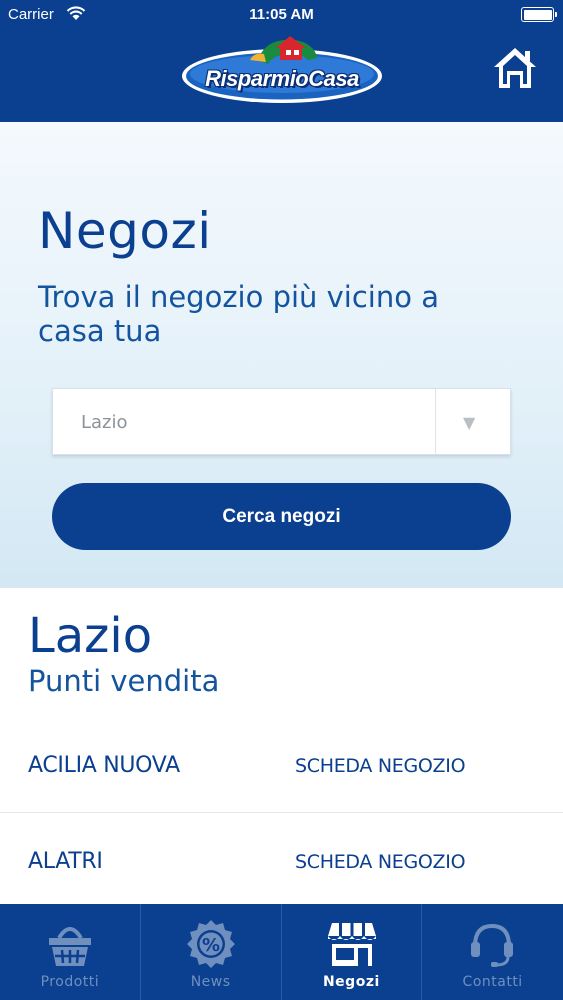  I want to click on tab-prodotti: Prodotti, so click(70, 952).